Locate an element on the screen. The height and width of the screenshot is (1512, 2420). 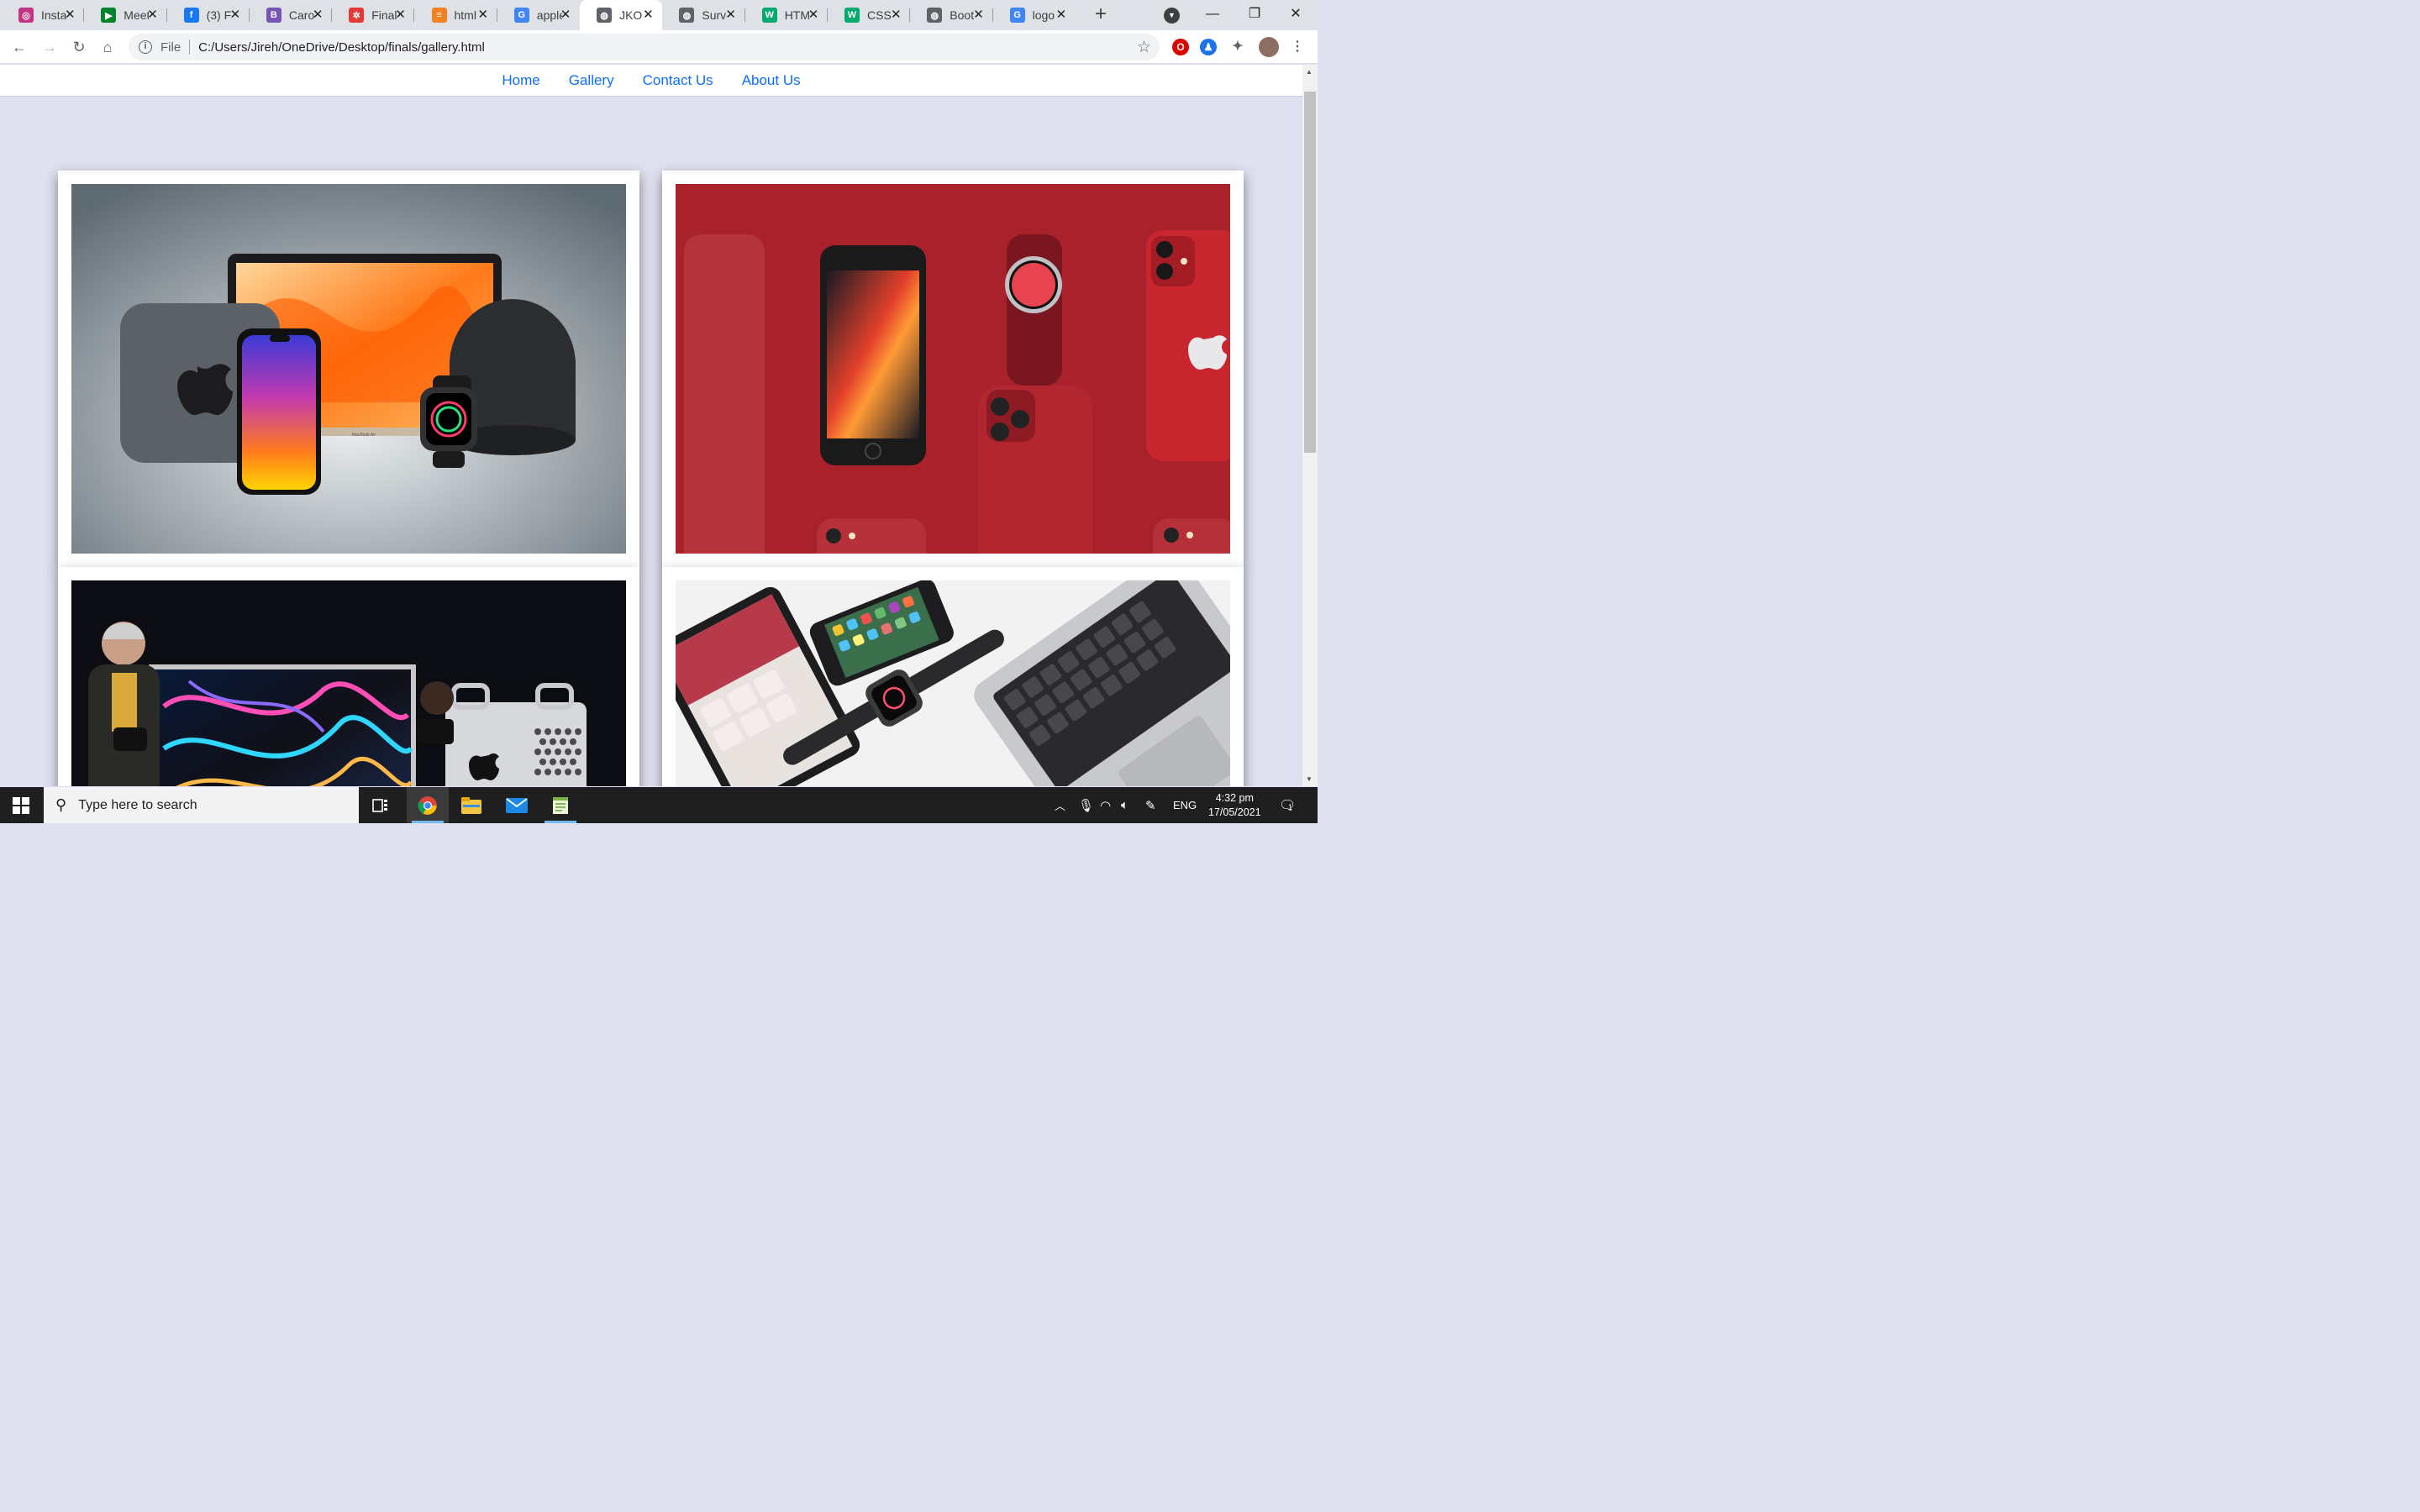
taskbar-search-placeholder: Type here to search is located at coordinates (138, 804).